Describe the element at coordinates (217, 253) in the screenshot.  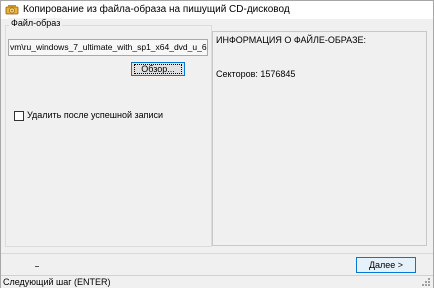
I see `footer-divider` at that location.